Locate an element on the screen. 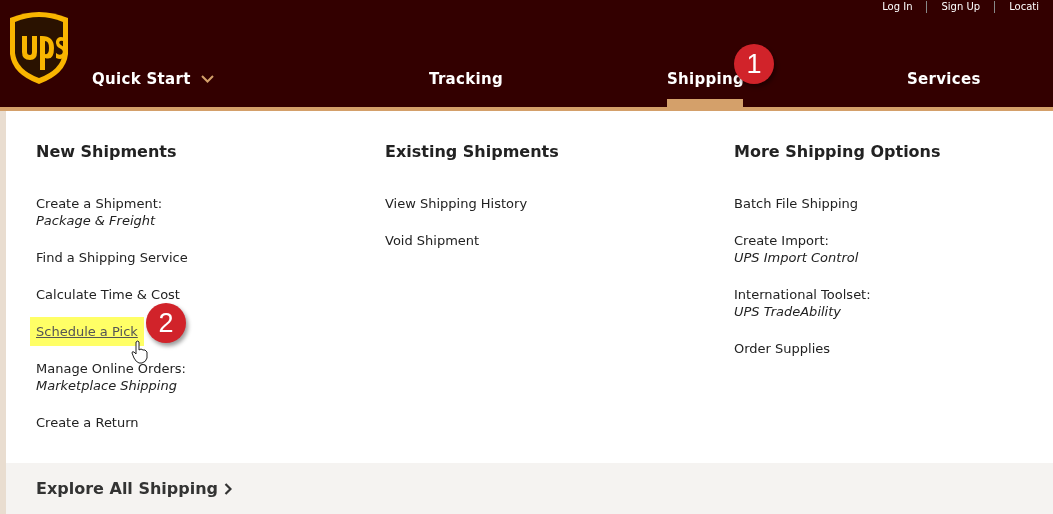 Image resolution: width=1053 pixels, height=514 pixels. column-heading: More Shipping Options is located at coordinates (838, 151).